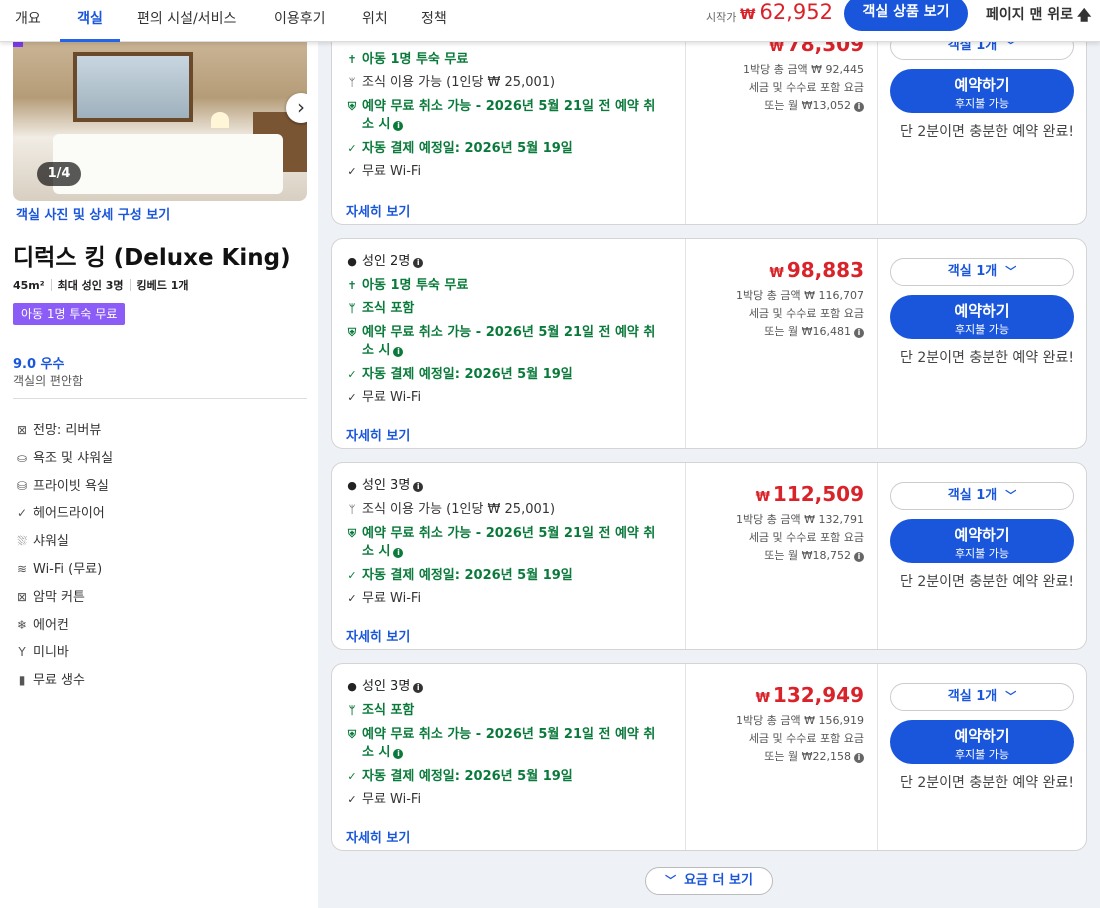 This screenshot has height=908, width=1100. What do you see at coordinates (800, 720) in the screenshot?
I see `total-price: 1박당 총 금액 ₩ 156,919` at bounding box center [800, 720].